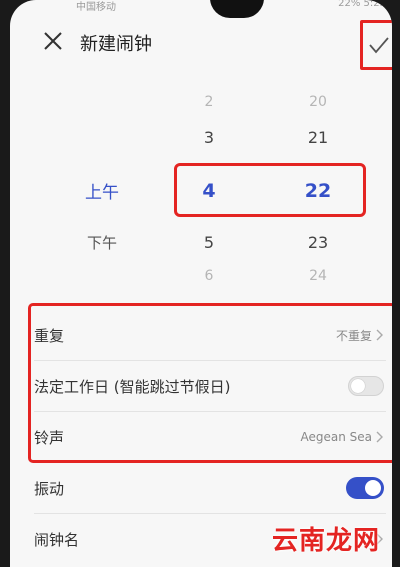 This screenshot has height=567, width=400. Describe the element at coordinates (326, 541) in the screenshot. I see `watermark-logo: 云南龙网` at that location.